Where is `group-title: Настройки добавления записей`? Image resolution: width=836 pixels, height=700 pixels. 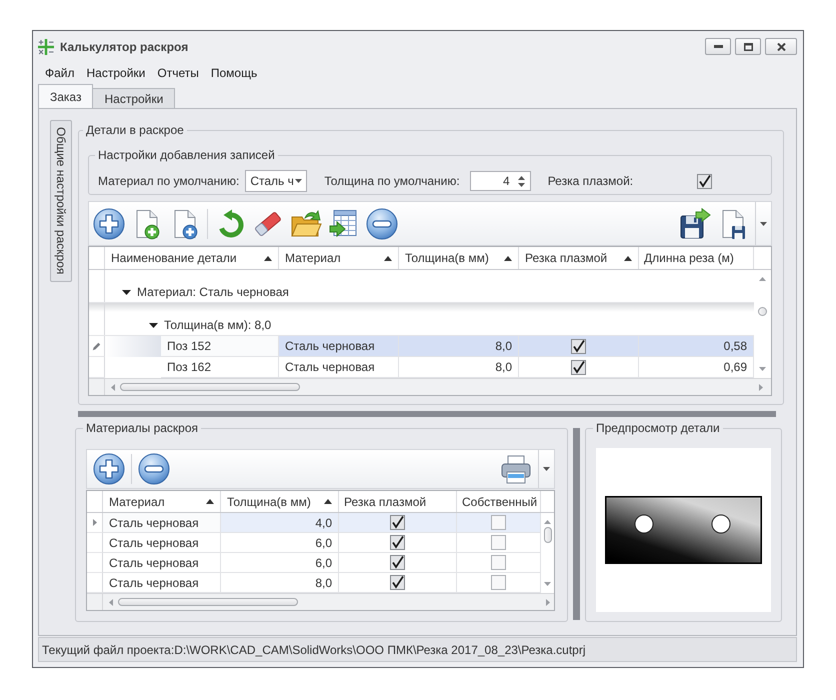
group-title: Настройки добавления записей is located at coordinates (186, 155).